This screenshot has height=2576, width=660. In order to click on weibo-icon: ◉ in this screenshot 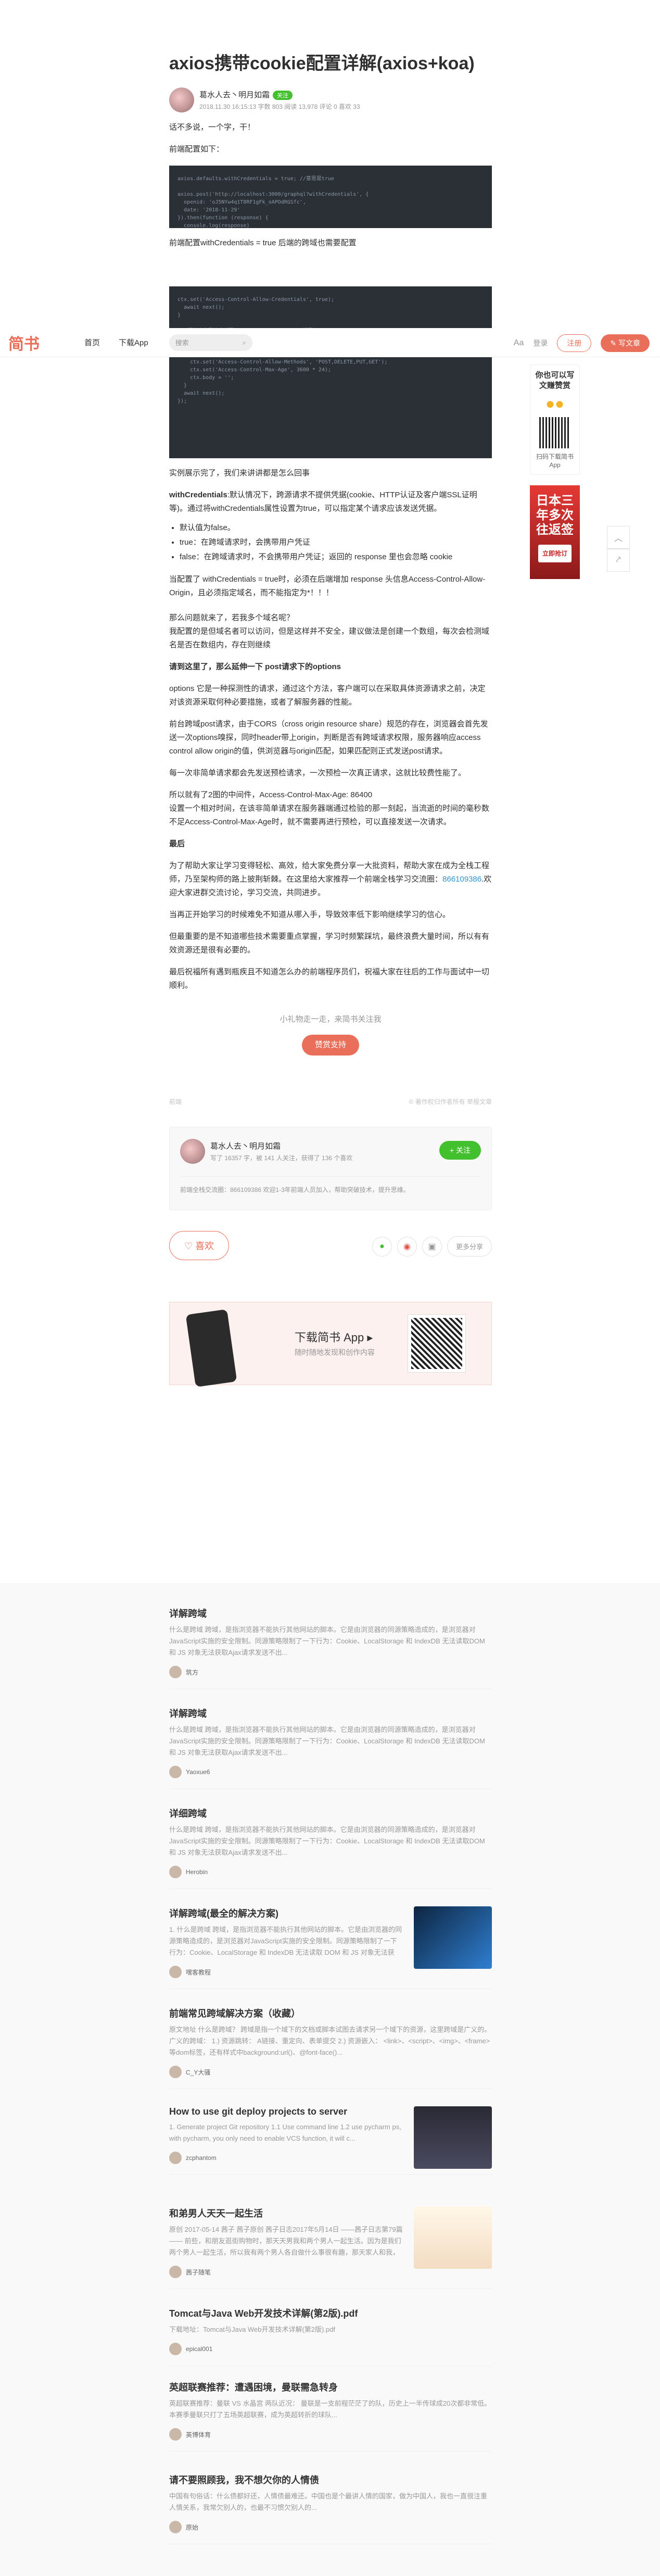, I will do `click(407, 1246)`.